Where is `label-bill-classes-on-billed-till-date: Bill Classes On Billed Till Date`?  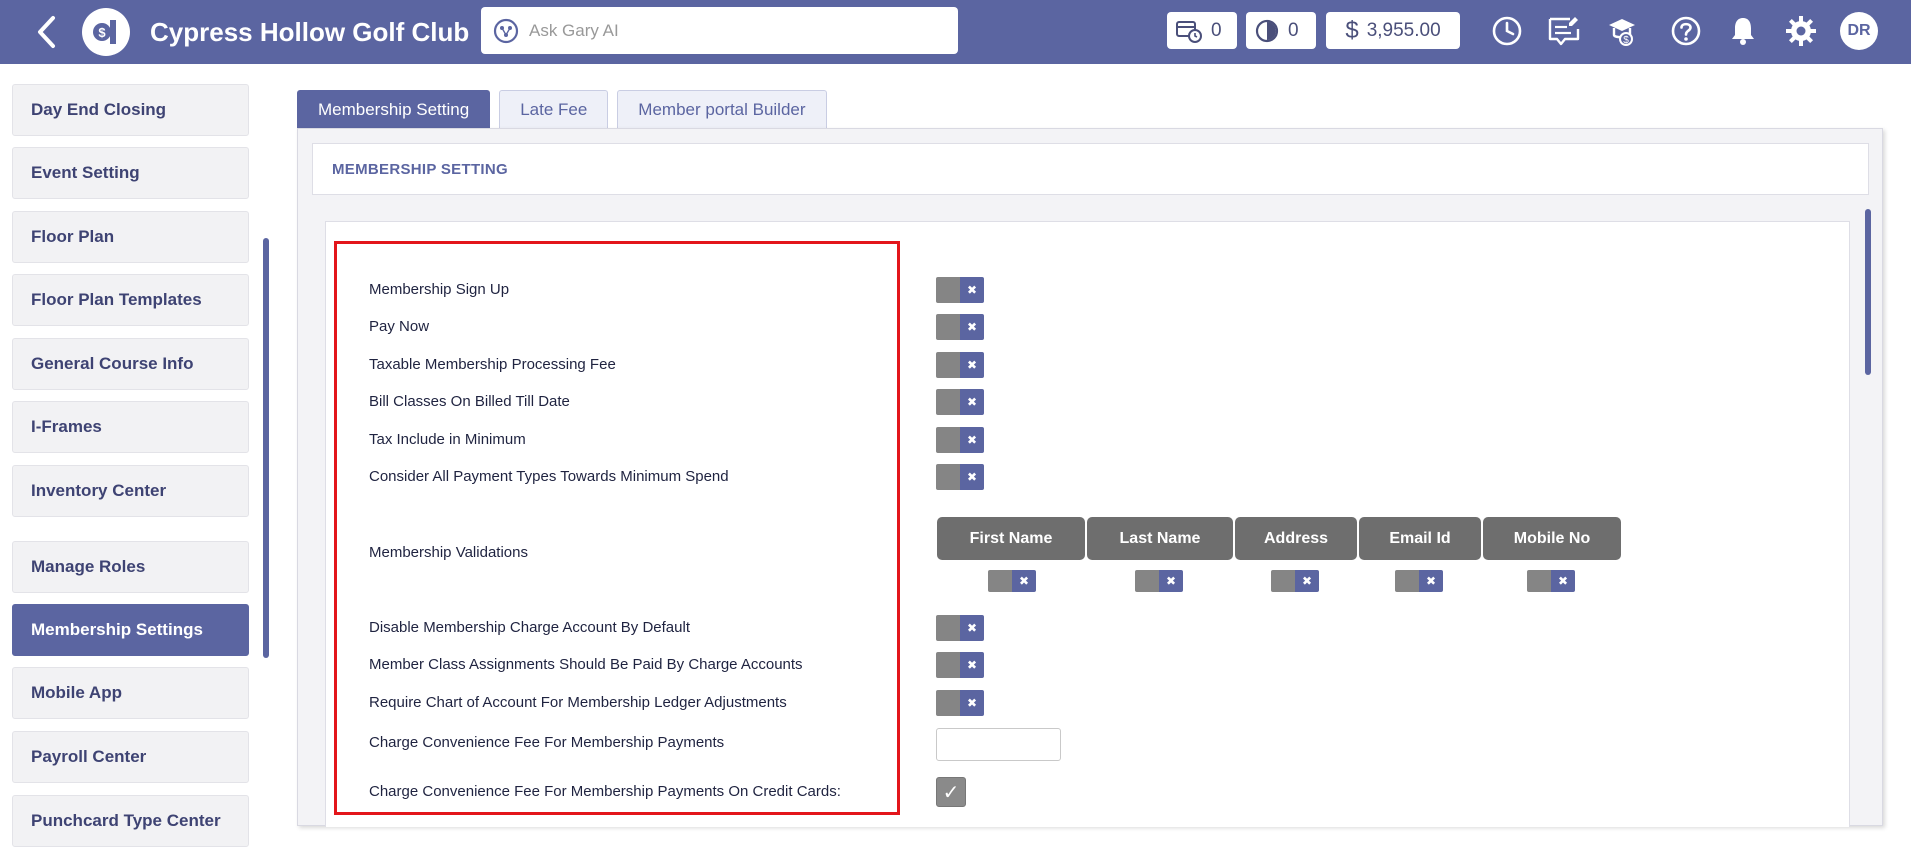
label-bill-classes-on-billed-till-date: Bill Classes On Billed Till Date is located at coordinates (469, 401).